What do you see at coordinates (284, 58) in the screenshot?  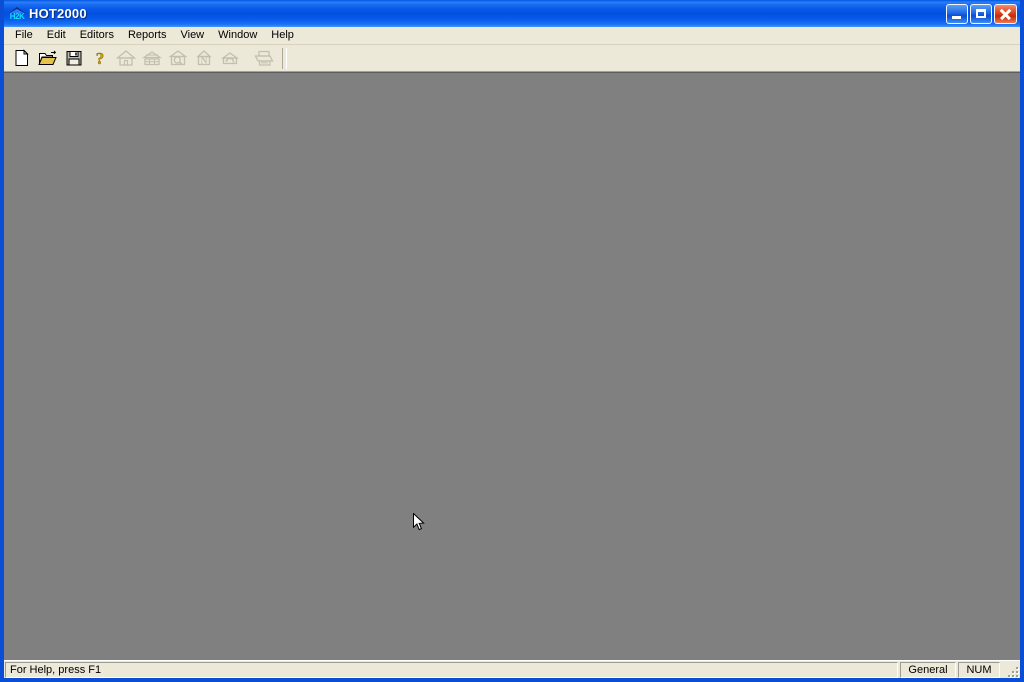 I see `toolbar-separator` at bounding box center [284, 58].